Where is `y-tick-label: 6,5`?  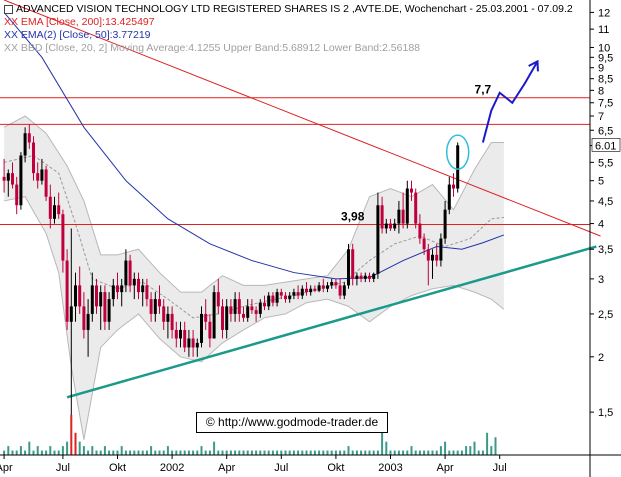 y-tick-label: 6,5 is located at coordinates (605, 131).